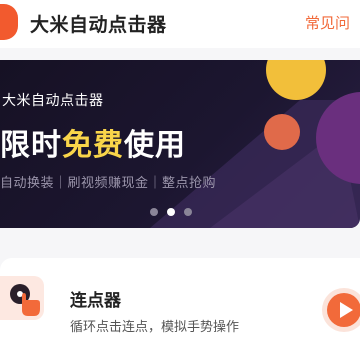  What do you see at coordinates (93, 145) in the screenshot?
I see `headline-part-2: 免费` at bounding box center [93, 145].